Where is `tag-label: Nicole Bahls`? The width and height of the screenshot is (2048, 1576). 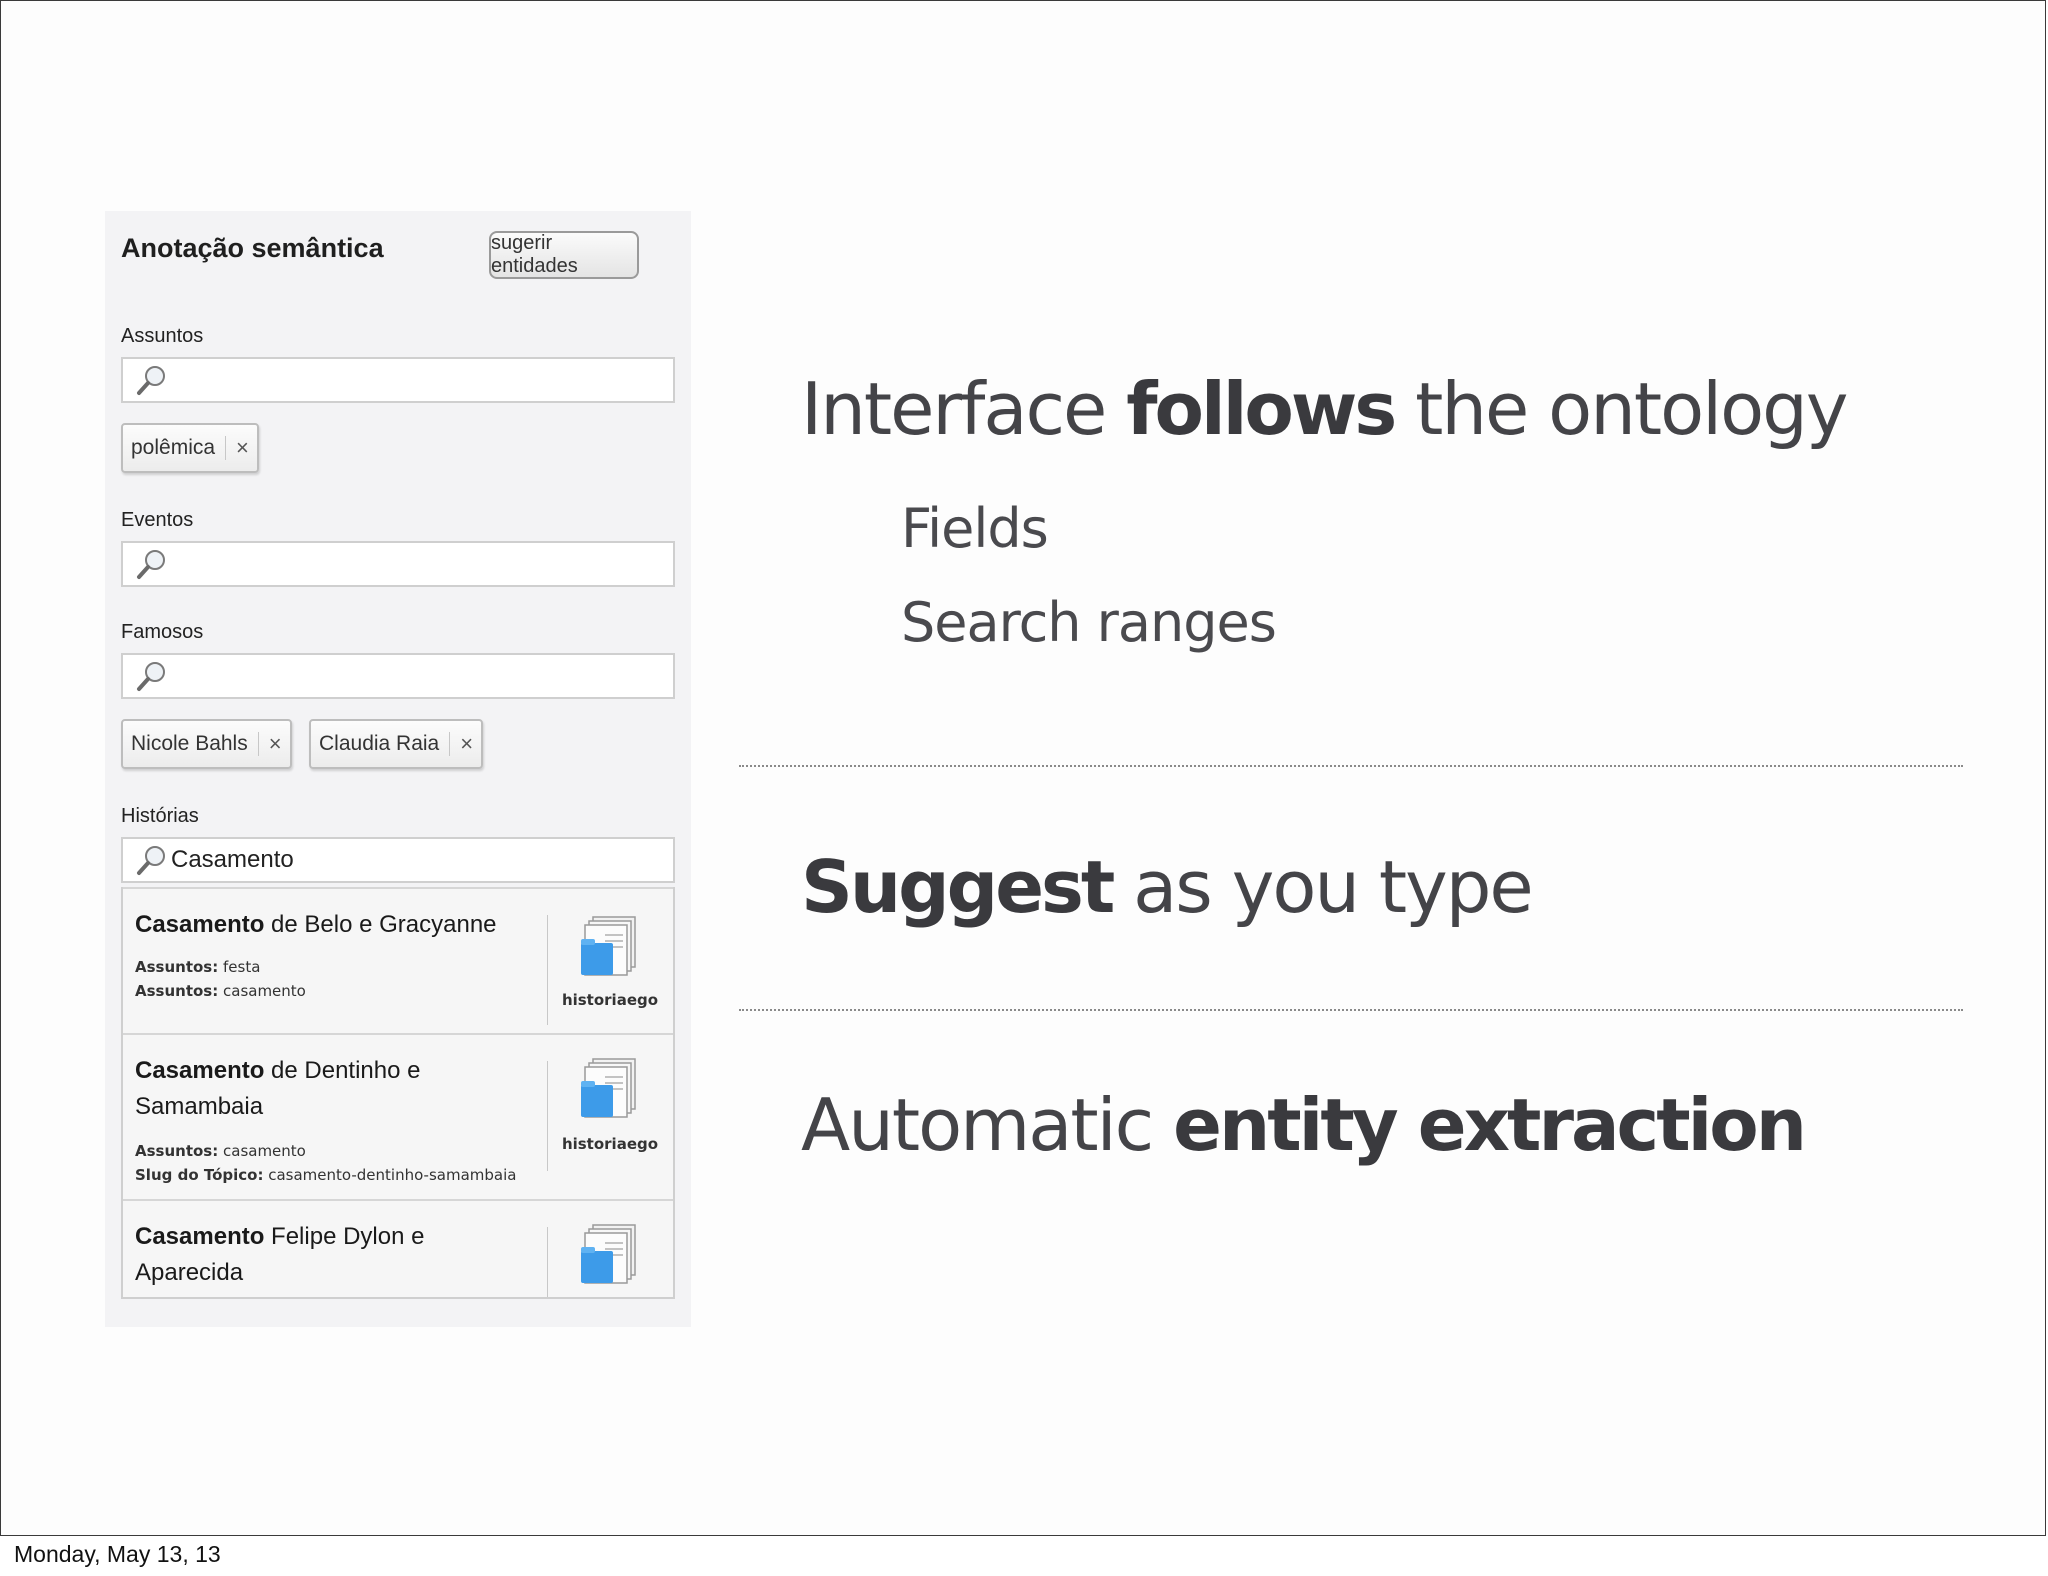
tag-label: Nicole Bahls is located at coordinates (189, 743).